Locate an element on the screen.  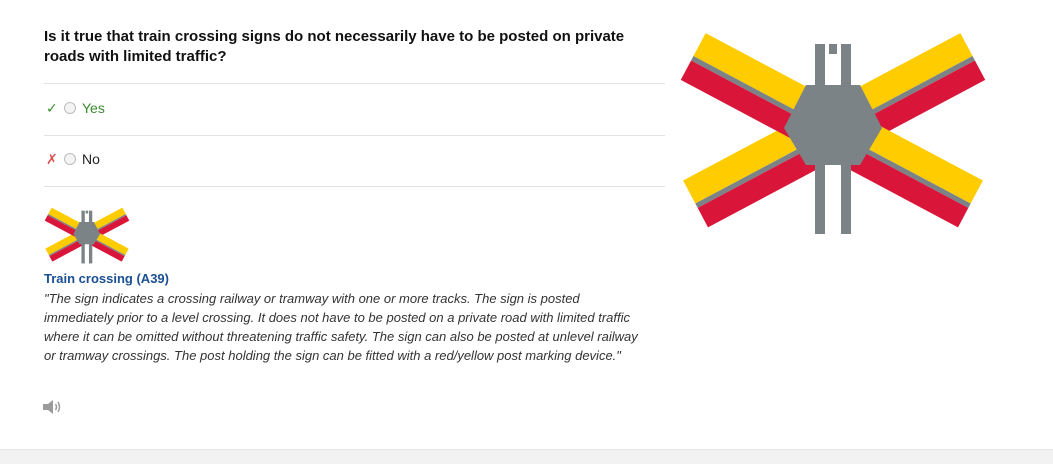
sign-title: Train crossing (A39) is located at coordinates (106, 278).